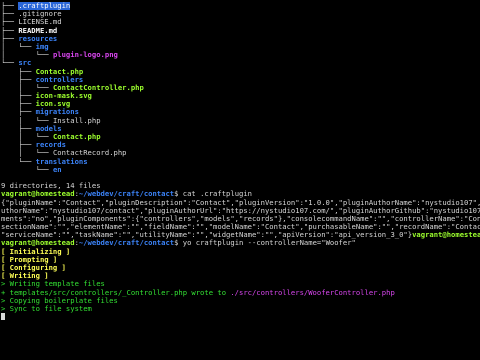 This screenshot has width=480, height=360. Describe the element at coordinates (46, 308) in the screenshot. I see `sync-text: > Sync to file system` at that location.